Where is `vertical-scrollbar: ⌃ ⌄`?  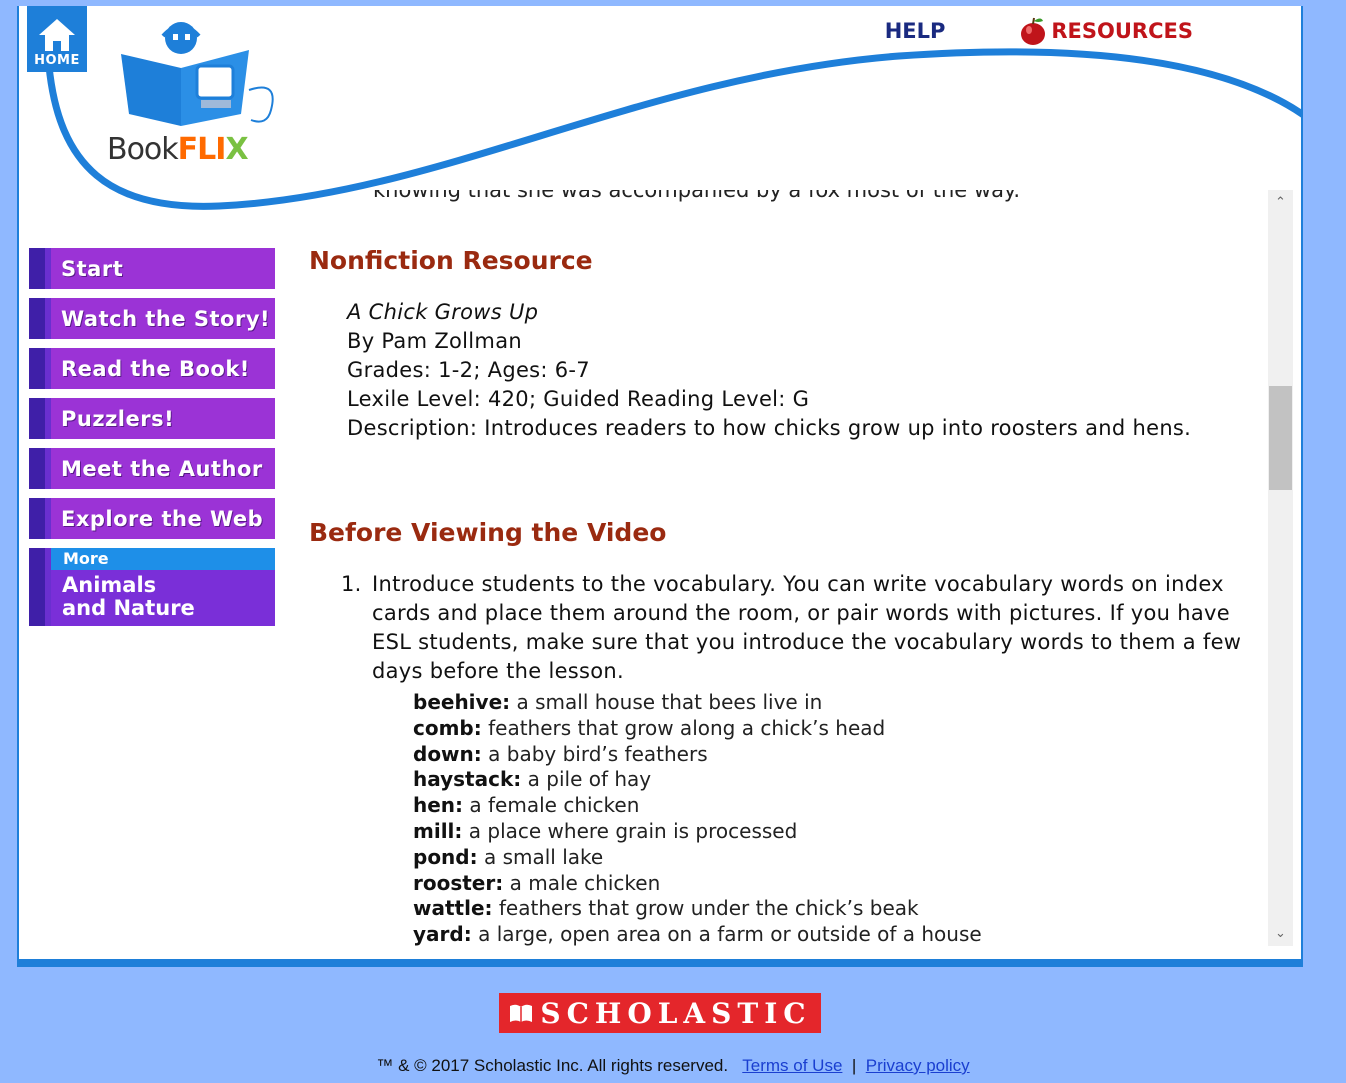 vertical-scrollbar: ⌃ ⌄ is located at coordinates (1280, 568).